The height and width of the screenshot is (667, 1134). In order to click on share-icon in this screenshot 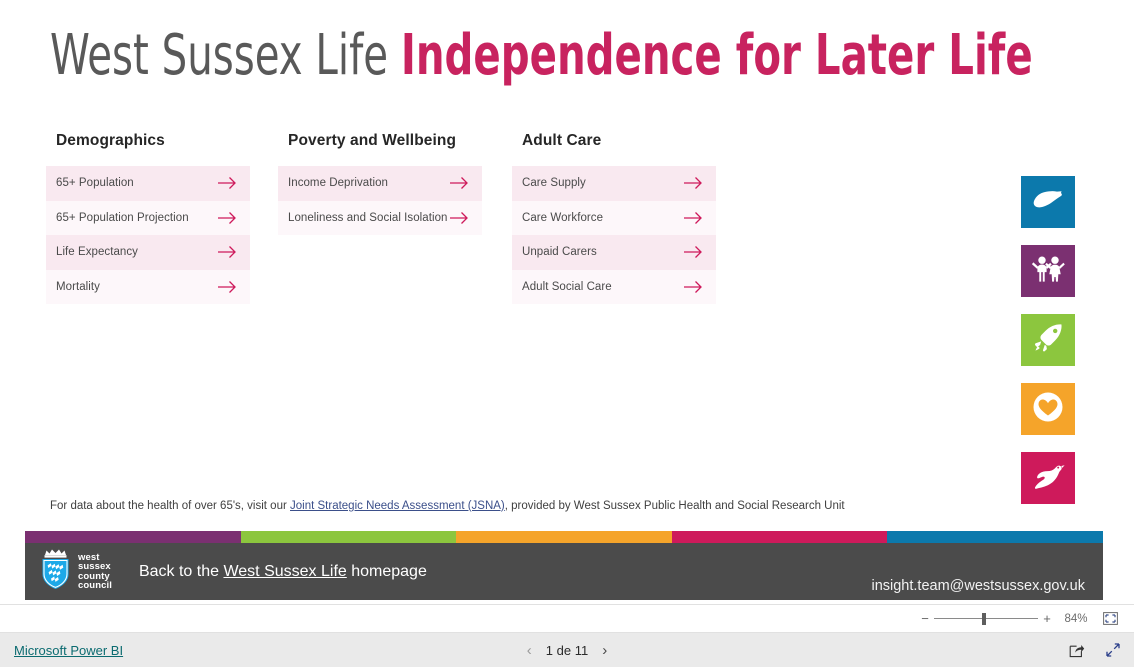, I will do `click(1077, 650)`.